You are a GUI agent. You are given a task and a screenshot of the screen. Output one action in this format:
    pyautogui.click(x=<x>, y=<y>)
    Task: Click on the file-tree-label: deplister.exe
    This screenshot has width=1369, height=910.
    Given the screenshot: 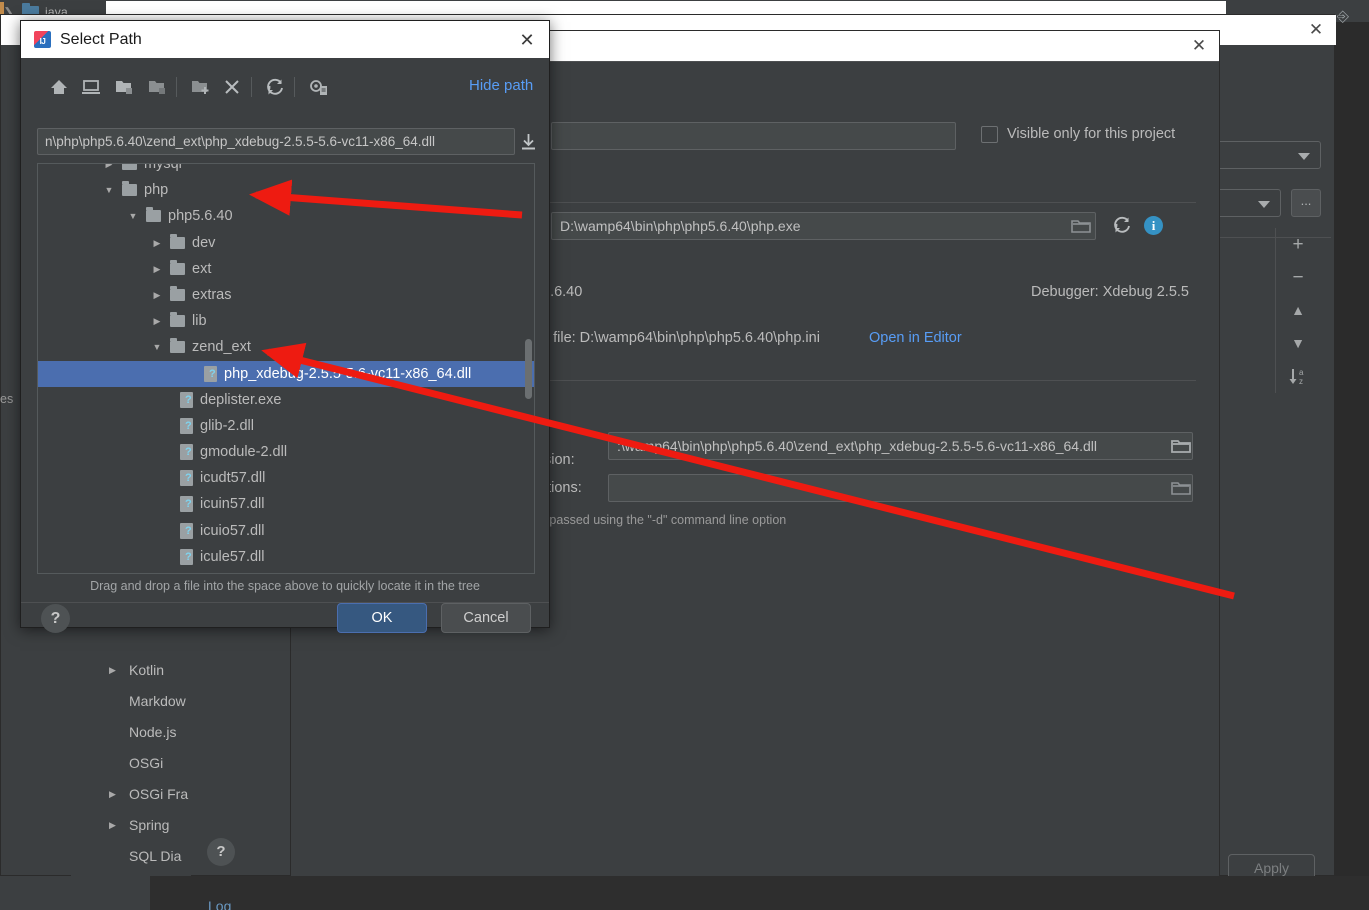 What is the action you would take?
    pyautogui.click(x=241, y=399)
    